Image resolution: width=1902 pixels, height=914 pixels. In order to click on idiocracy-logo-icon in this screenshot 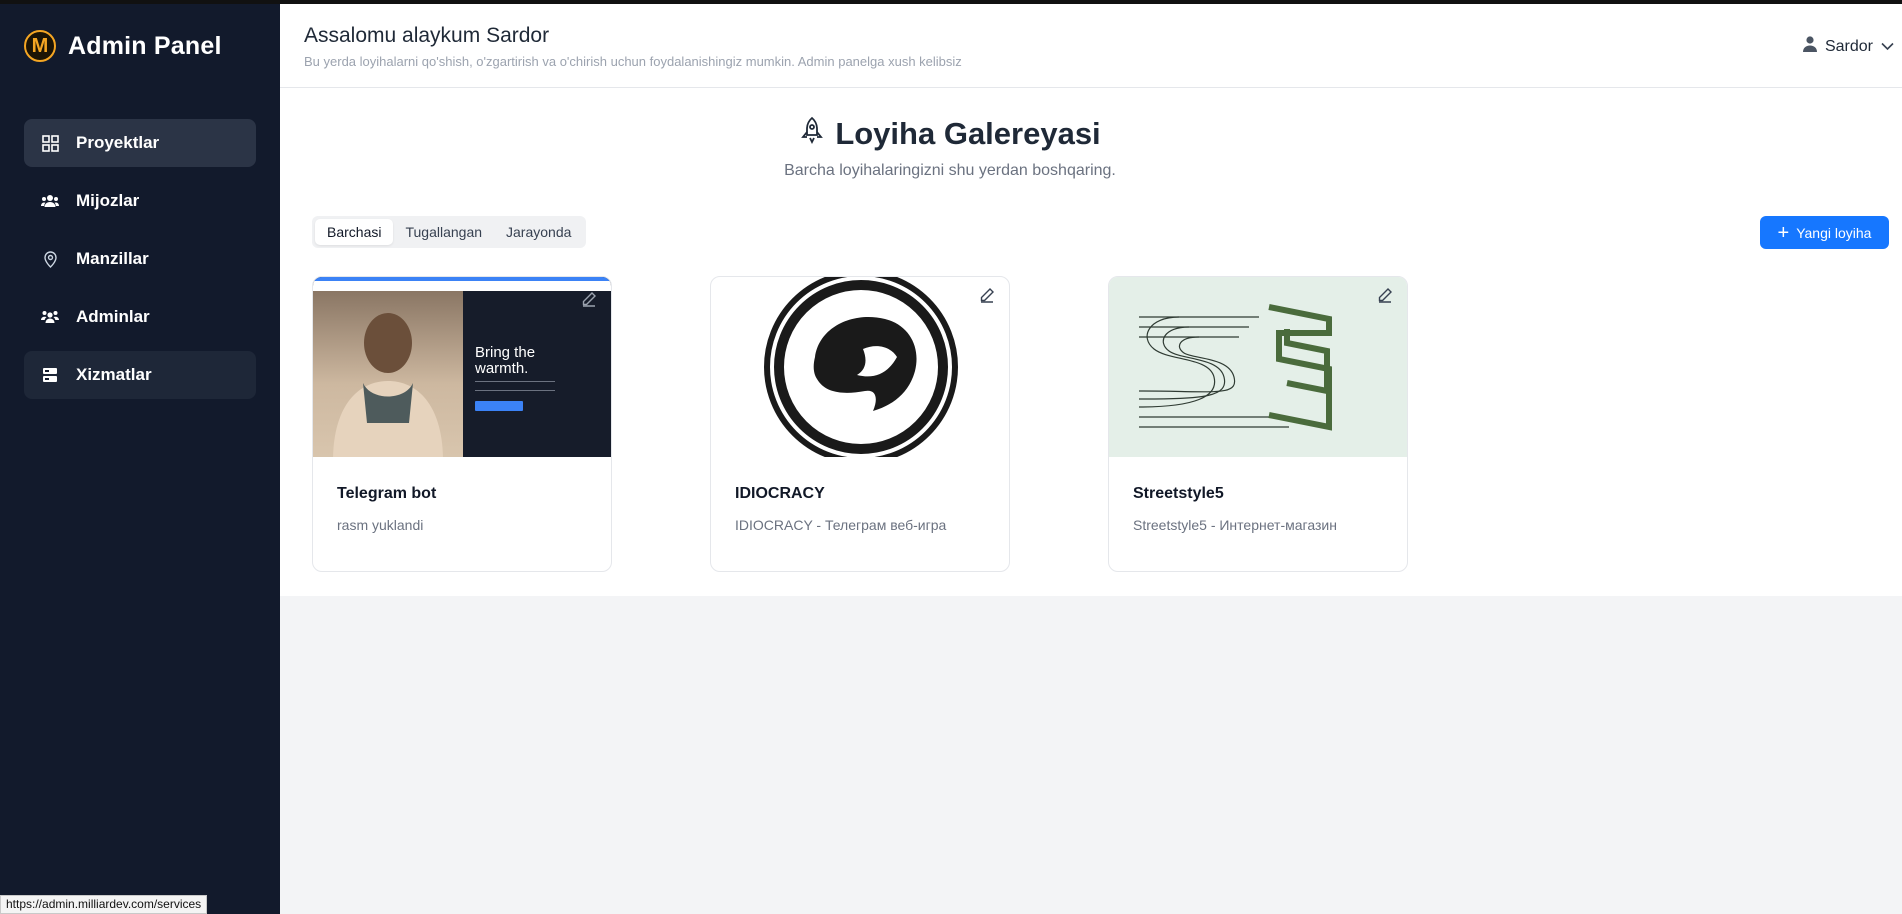, I will do `click(861, 367)`.